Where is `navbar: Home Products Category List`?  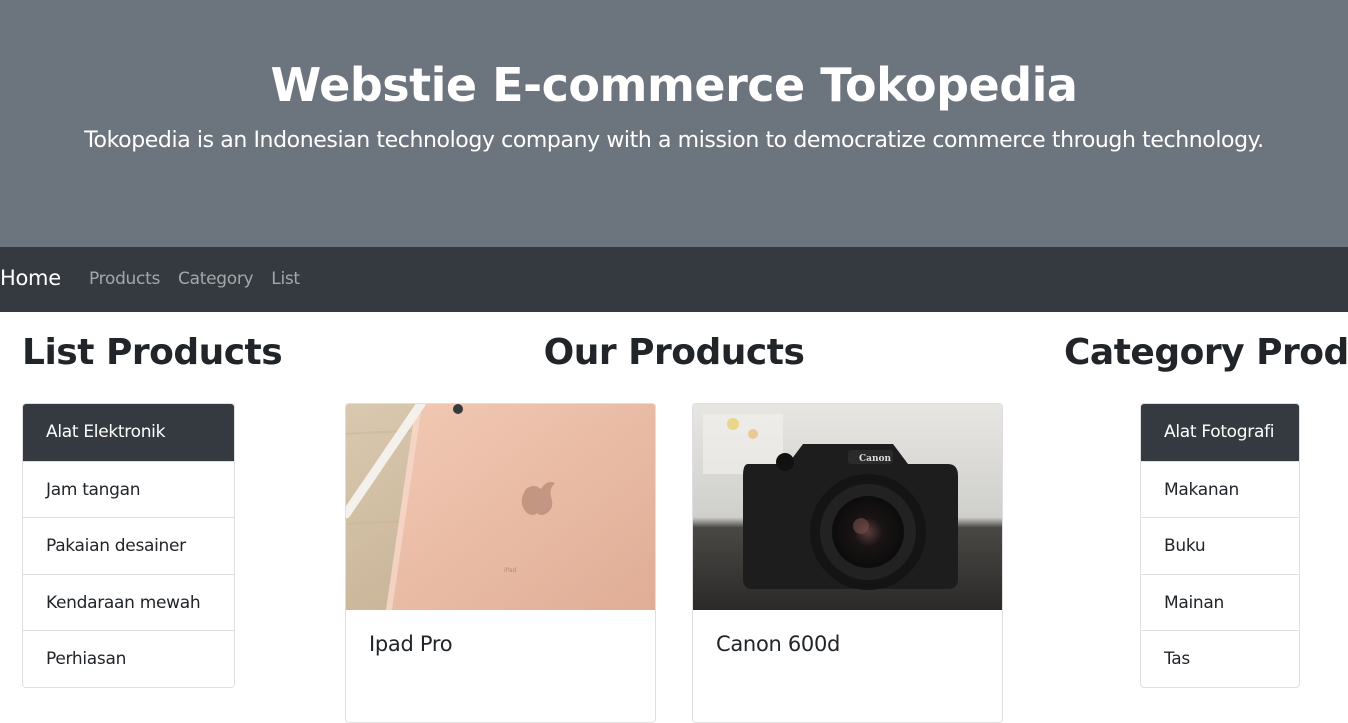 navbar: Home Products Category List is located at coordinates (674, 279).